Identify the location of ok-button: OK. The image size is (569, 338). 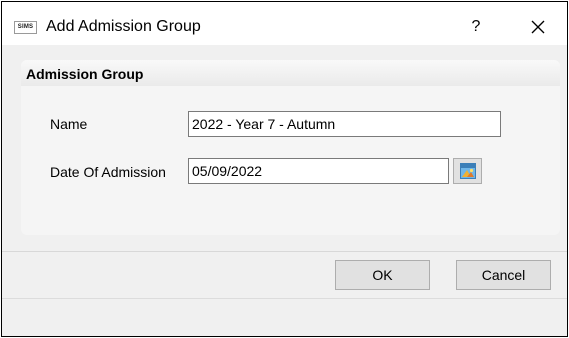
(382, 275).